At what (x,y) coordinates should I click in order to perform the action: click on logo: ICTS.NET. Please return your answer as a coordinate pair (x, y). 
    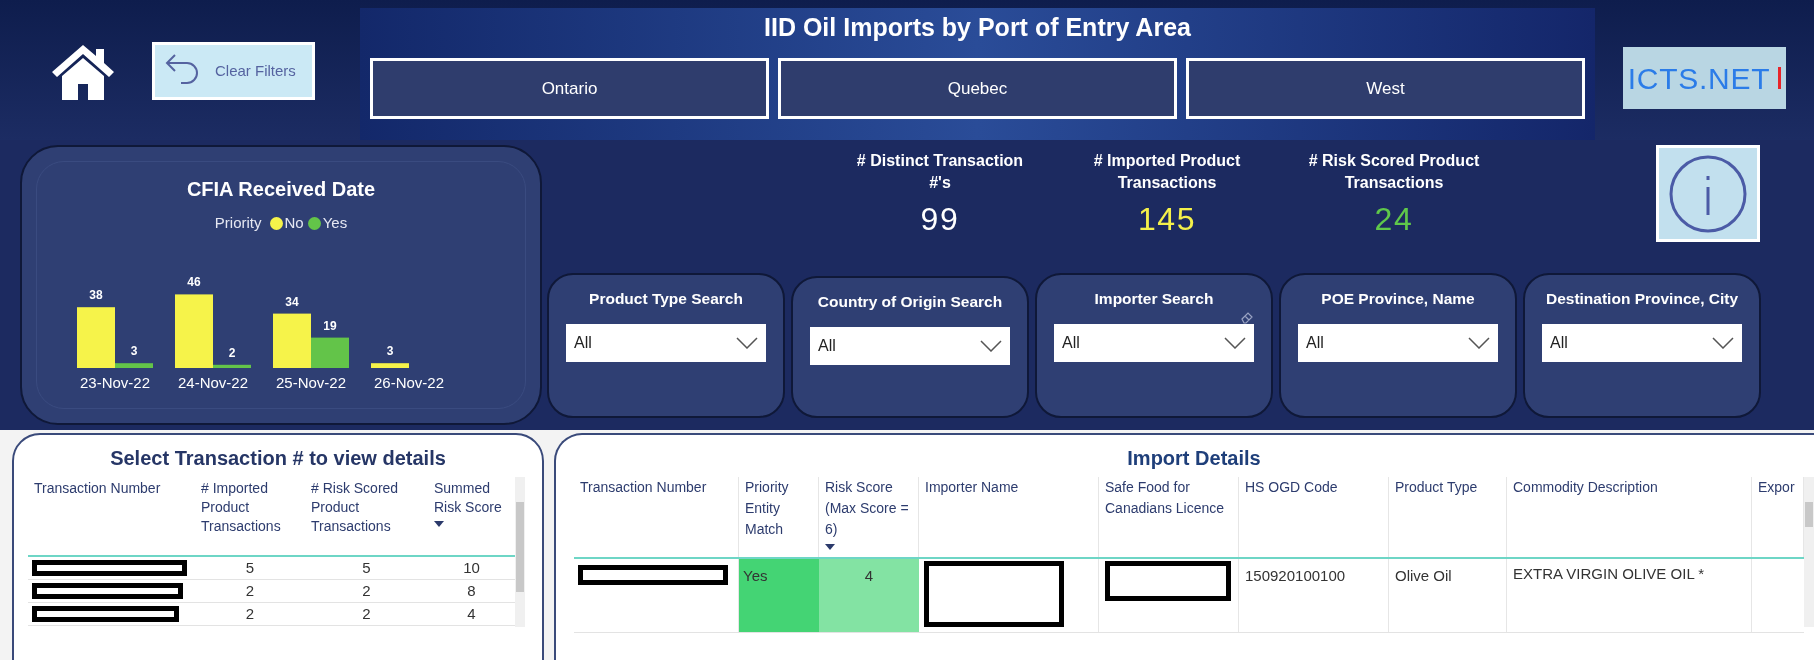
    Looking at the image, I should click on (1704, 78).